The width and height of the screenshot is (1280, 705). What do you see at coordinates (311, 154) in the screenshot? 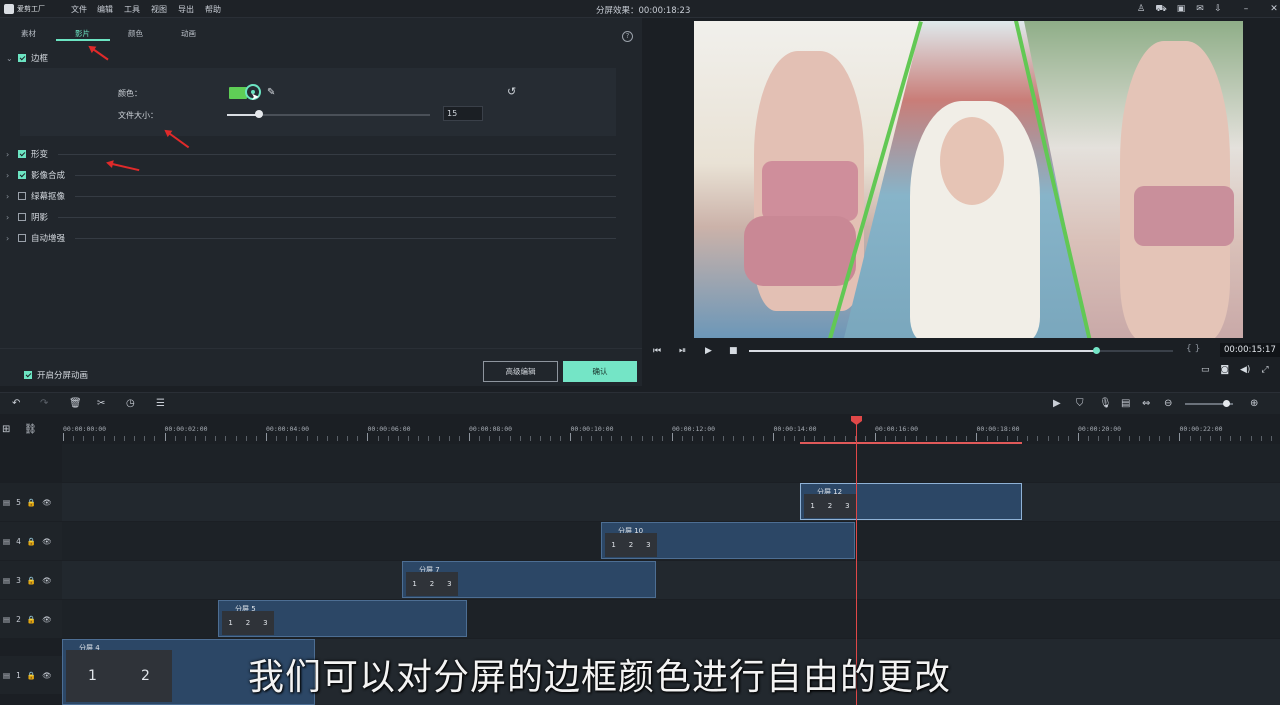
I see `section-deform: › 形变` at bounding box center [311, 154].